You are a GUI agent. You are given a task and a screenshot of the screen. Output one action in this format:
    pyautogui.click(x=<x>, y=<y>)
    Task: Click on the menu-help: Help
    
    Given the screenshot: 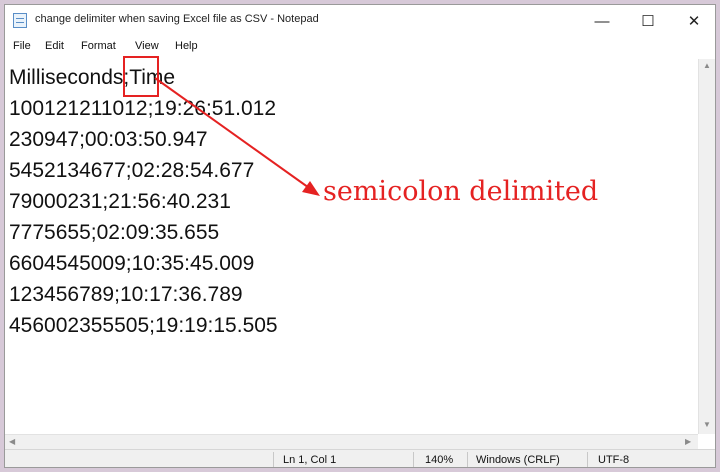 What is the action you would take?
    pyautogui.click(x=186, y=46)
    